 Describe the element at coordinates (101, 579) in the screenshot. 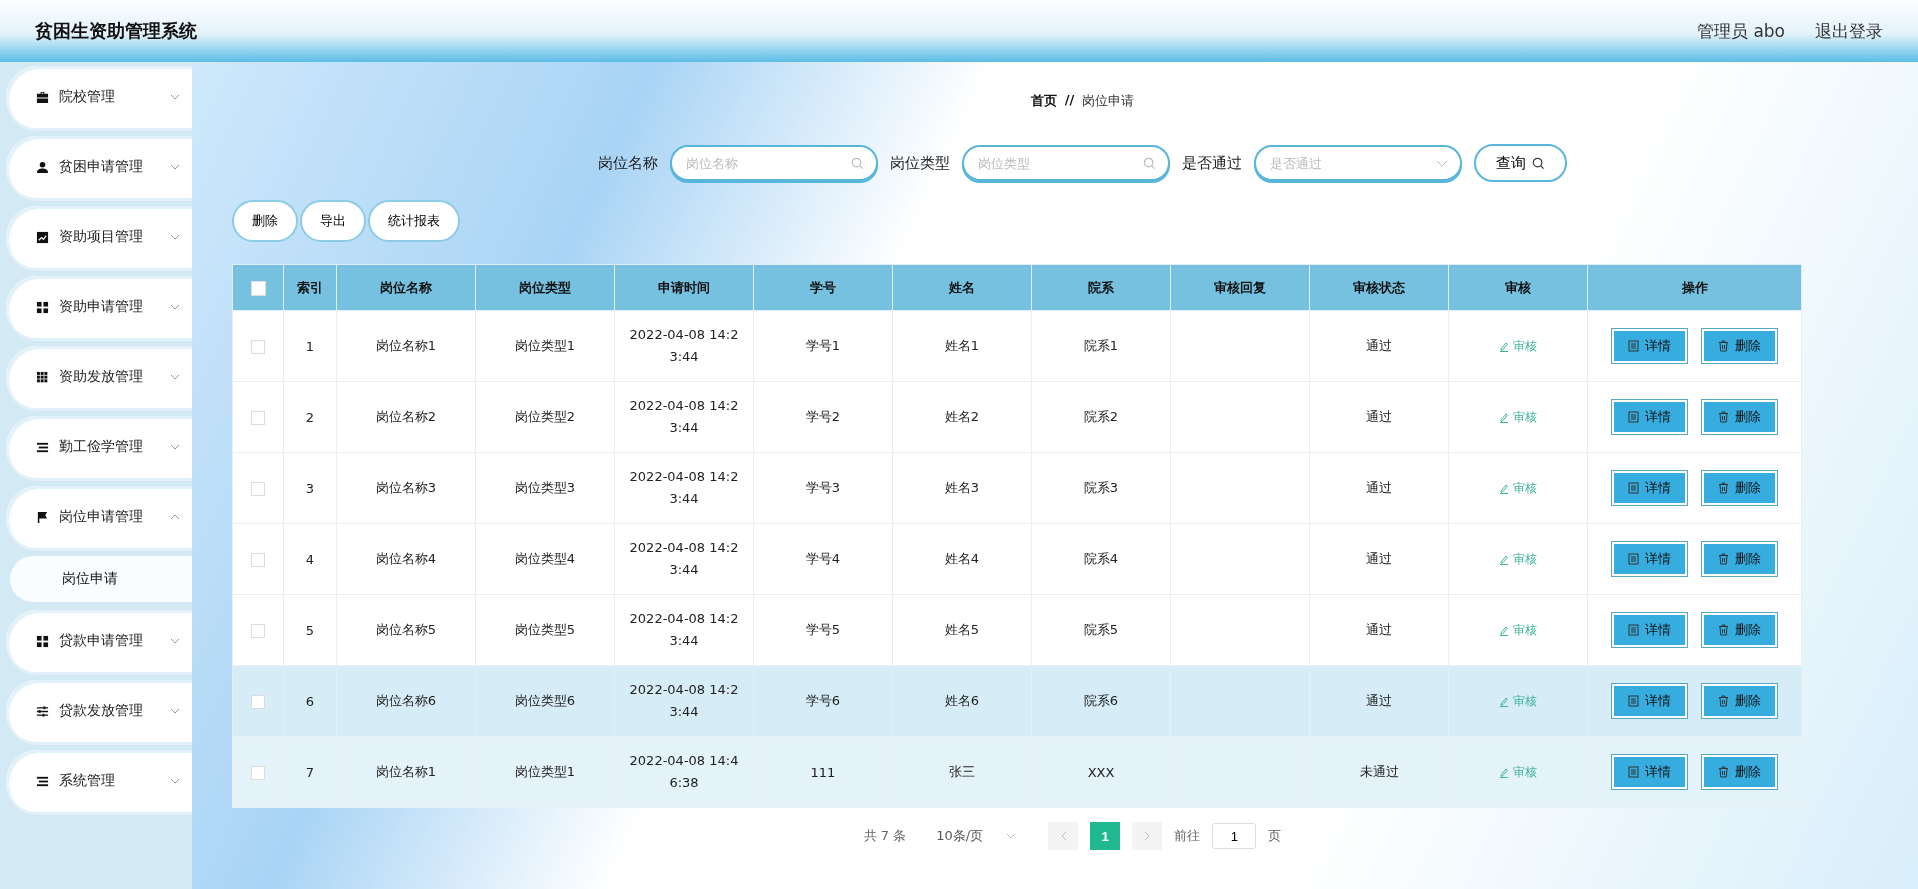

I see `submenu-item: 岗位申请` at that location.